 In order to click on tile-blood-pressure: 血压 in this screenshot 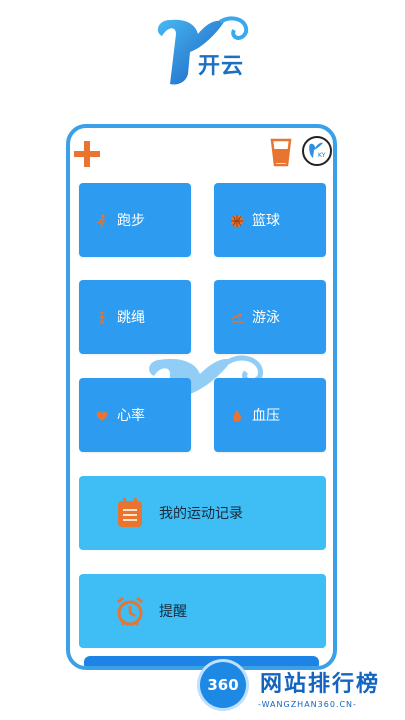, I will do `click(270, 415)`.